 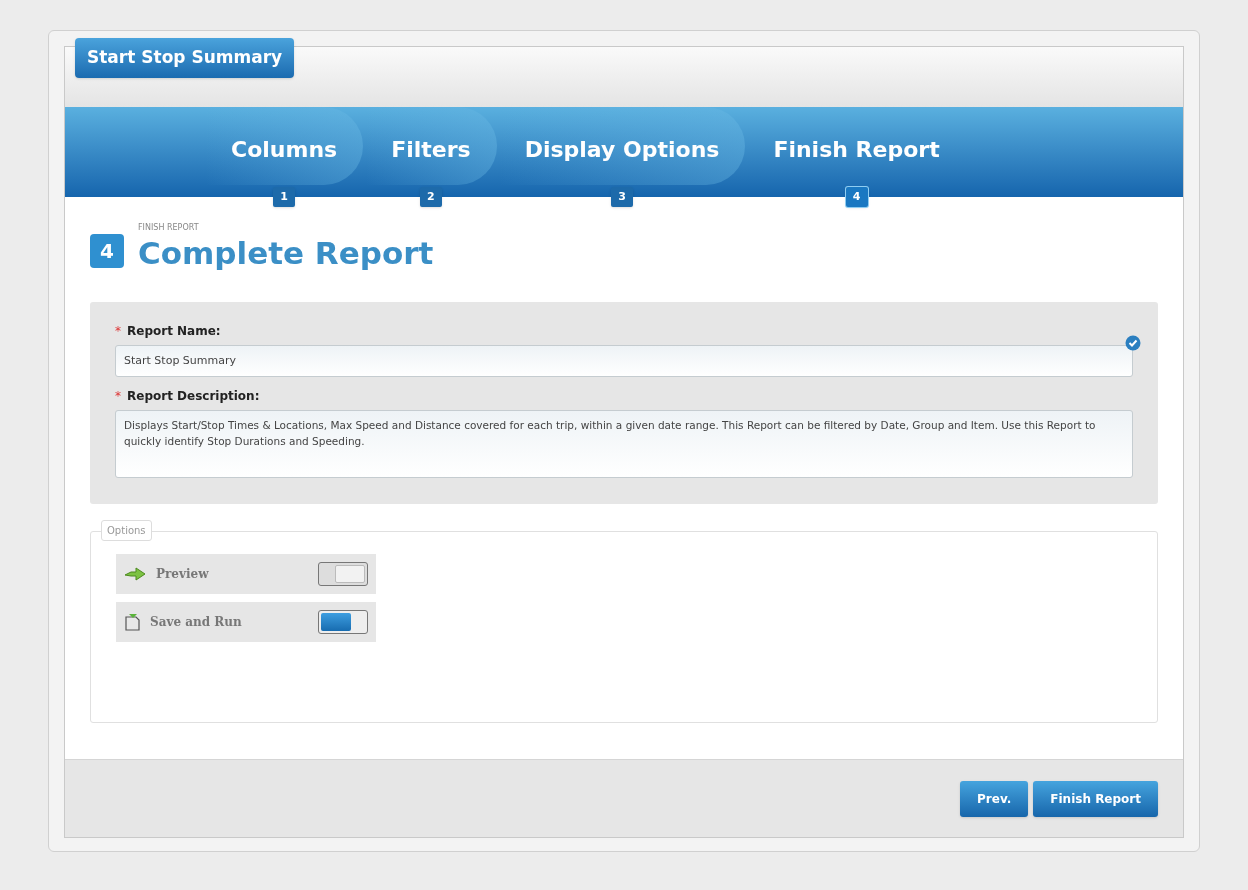 I want to click on field-label: Report Name:, so click(x=174, y=331).